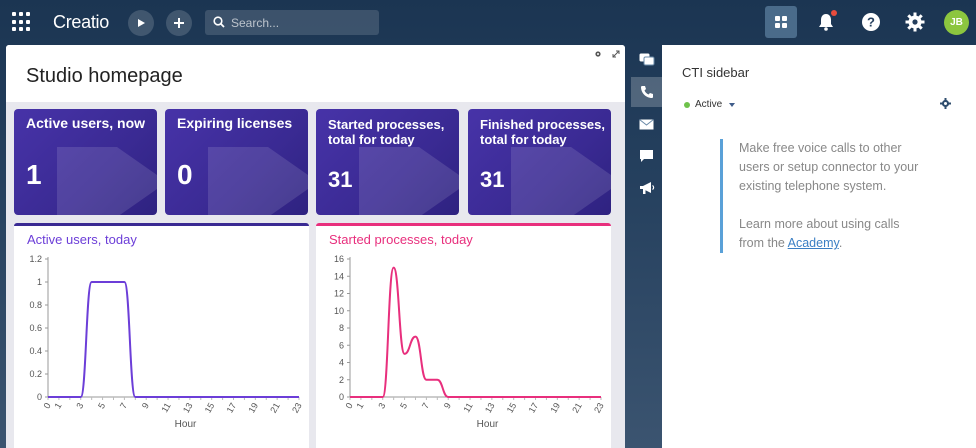 The width and height of the screenshot is (976, 448). Describe the element at coordinates (616, 54) in the screenshot. I see `expand-icon` at that location.